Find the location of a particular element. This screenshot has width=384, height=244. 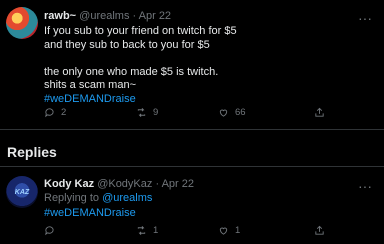

replying-prefix: Replying to is located at coordinates (72, 198).